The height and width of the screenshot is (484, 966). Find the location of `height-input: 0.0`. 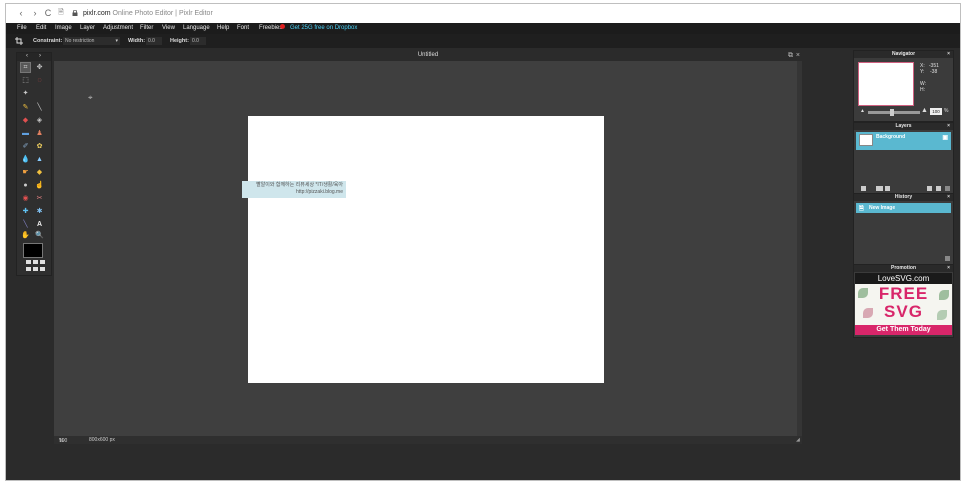

height-input: 0.0 is located at coordinates (198, 41).